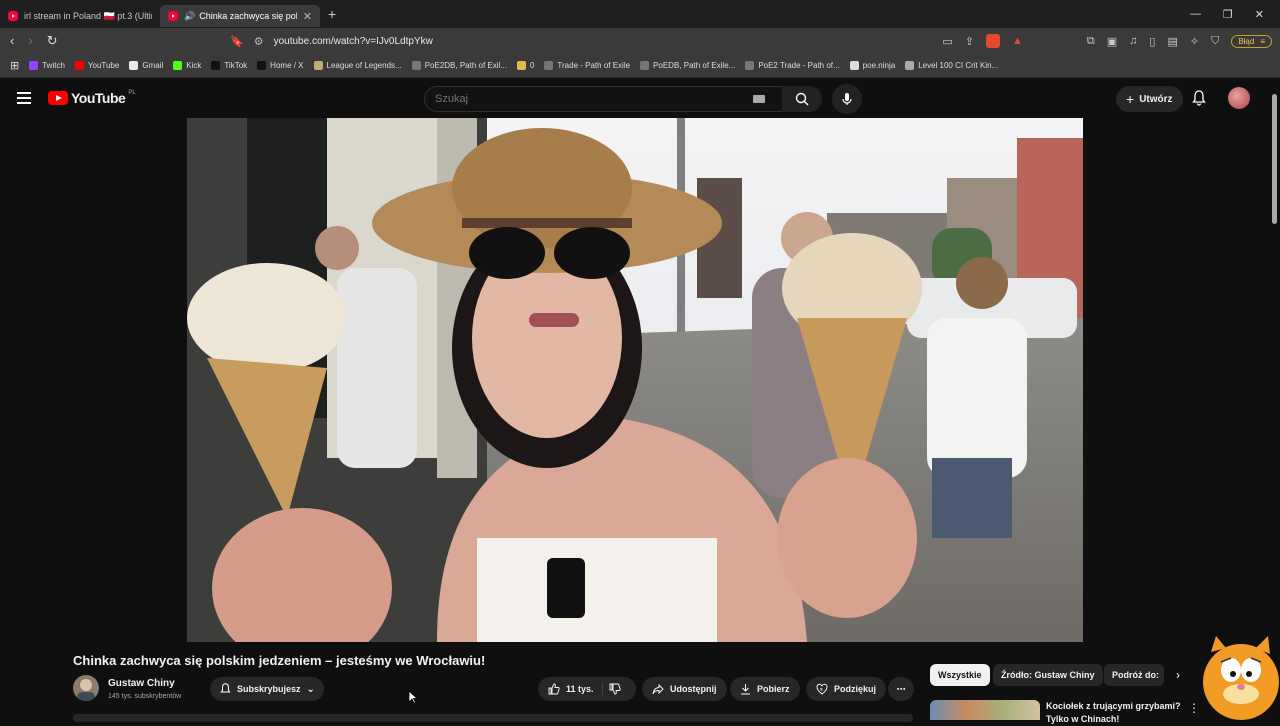 This screenshot has width=1280, height=726. What do you see at coordinates (587, 65) in the screenshot?
I see `bookmark-item: Trade - Path of Exile` at bounding box center [587, 65].